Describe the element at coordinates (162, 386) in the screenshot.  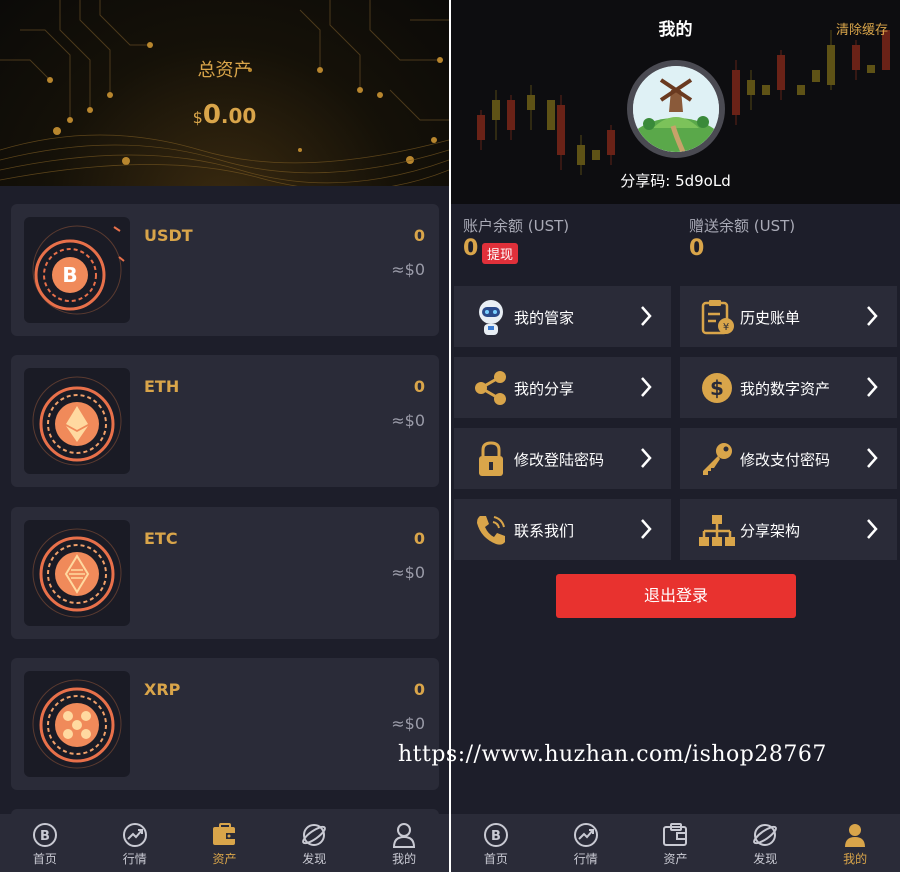
I see `coin-name: ETH` at that location.